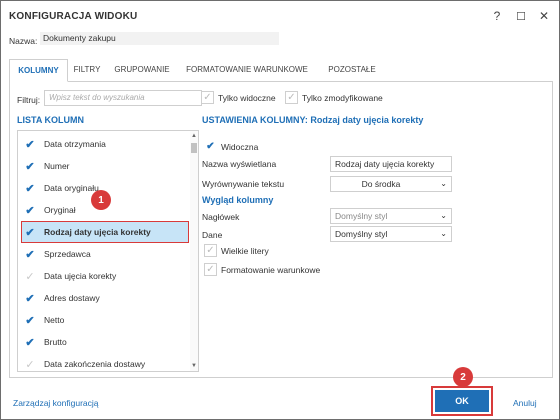 Image resolution: width=560 pixels, height=420 pixels. Describe the element at coordinates (521, 16) in the screenshot. I see `maximize-icon: ☐` at that location.